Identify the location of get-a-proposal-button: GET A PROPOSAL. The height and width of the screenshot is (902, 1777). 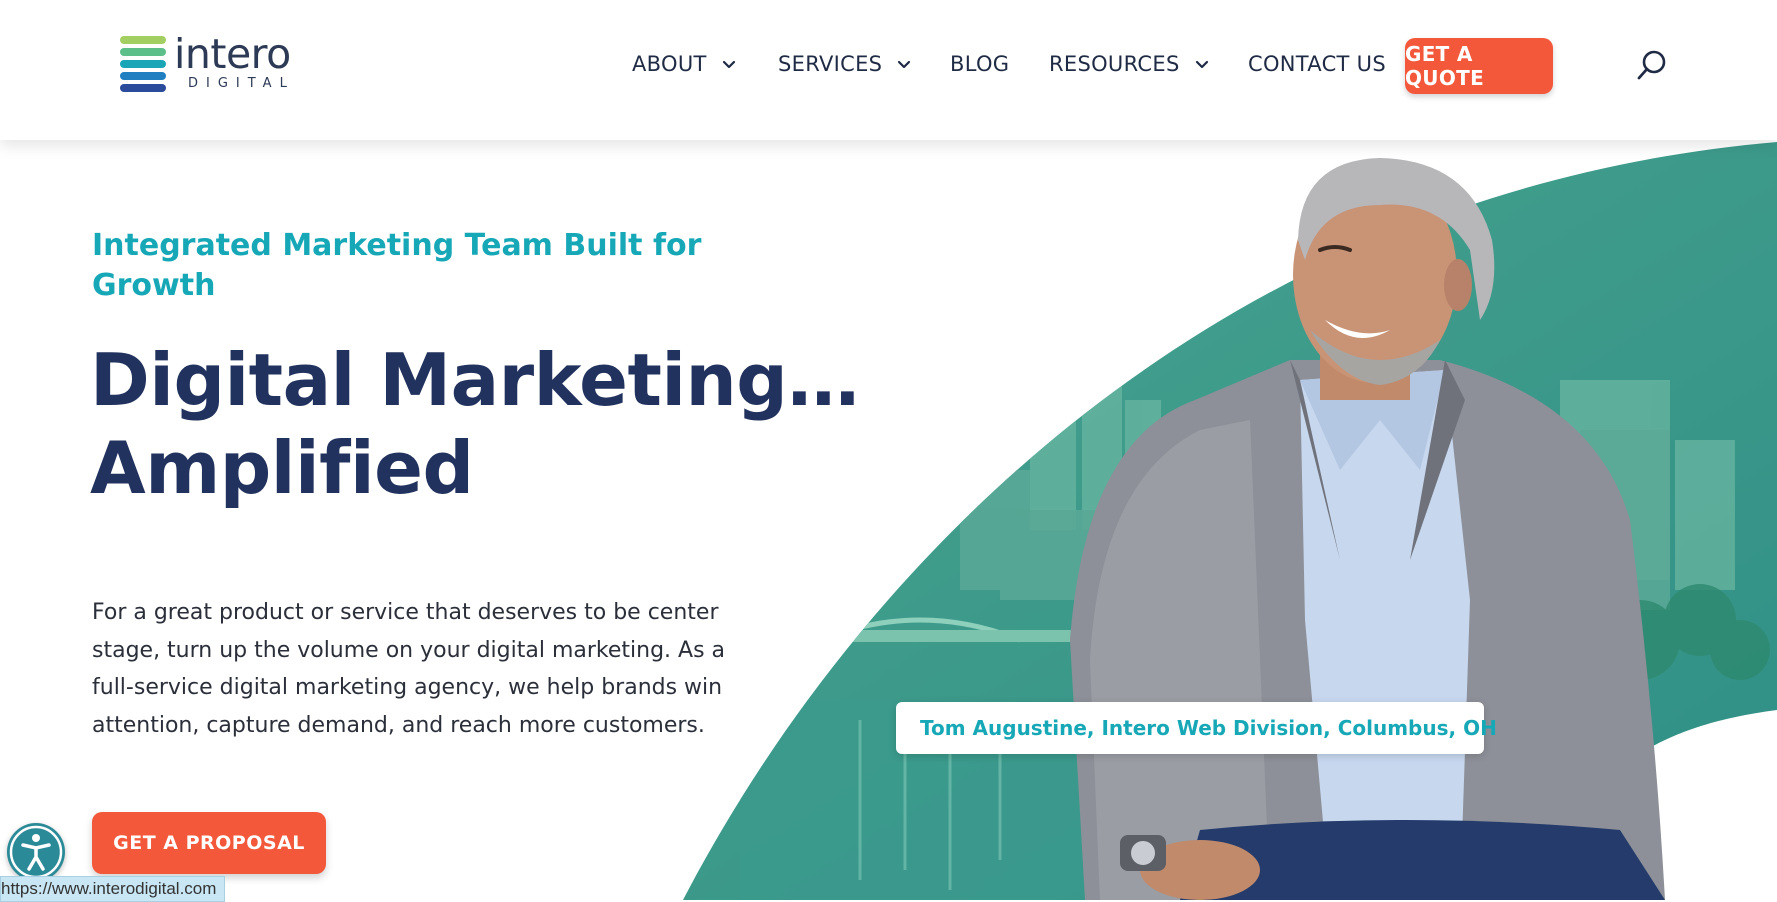
(209, 843).